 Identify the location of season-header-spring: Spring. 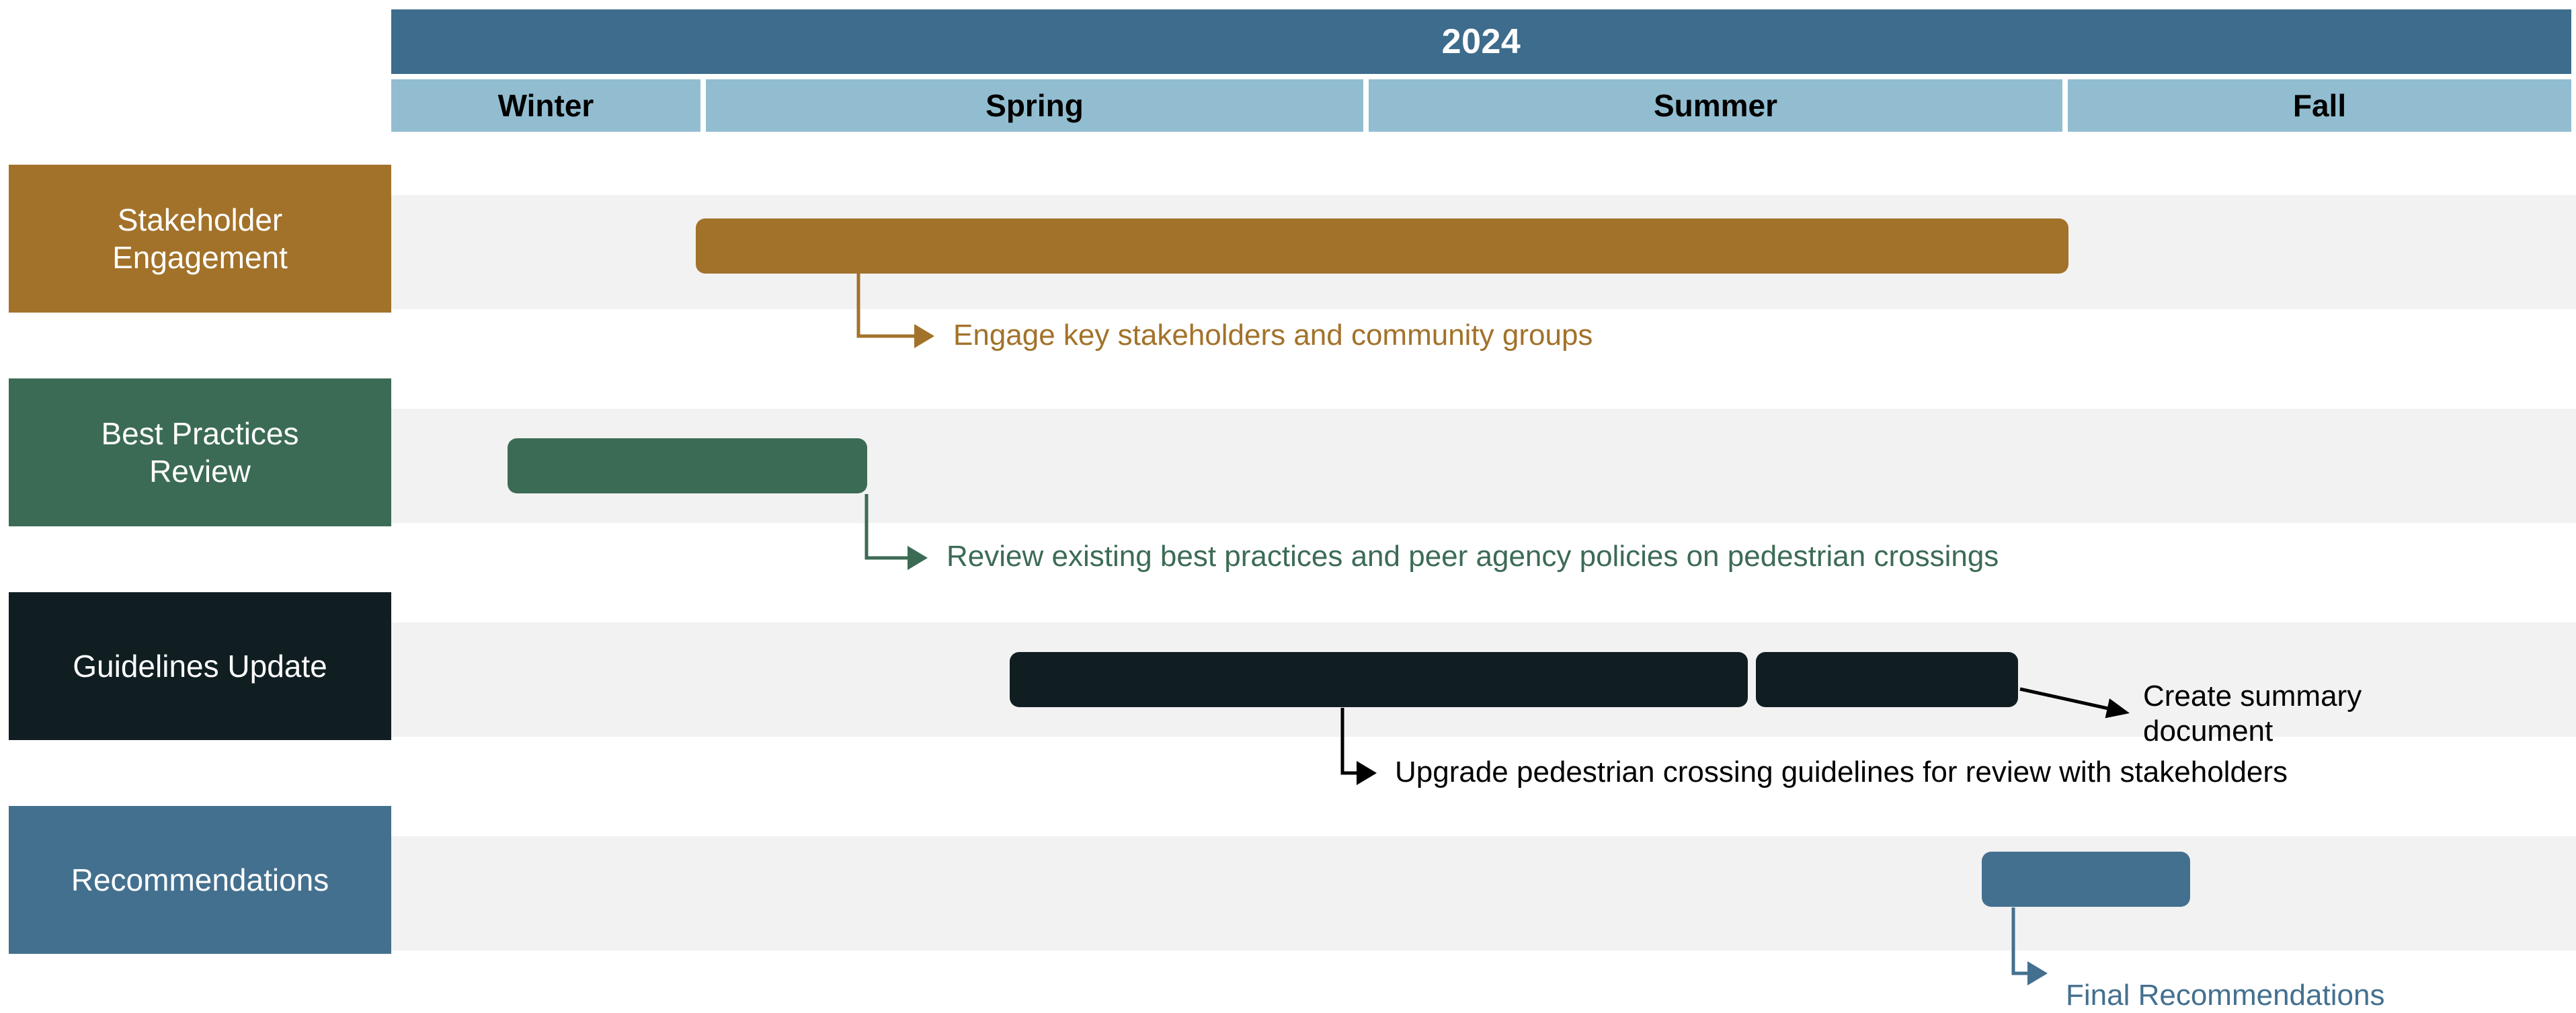
(1036, 105).